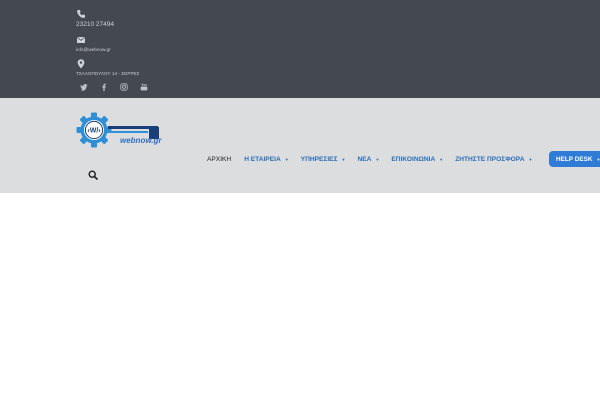  I want to click on help-desk-label: HELP DESK, so click(574, 159).